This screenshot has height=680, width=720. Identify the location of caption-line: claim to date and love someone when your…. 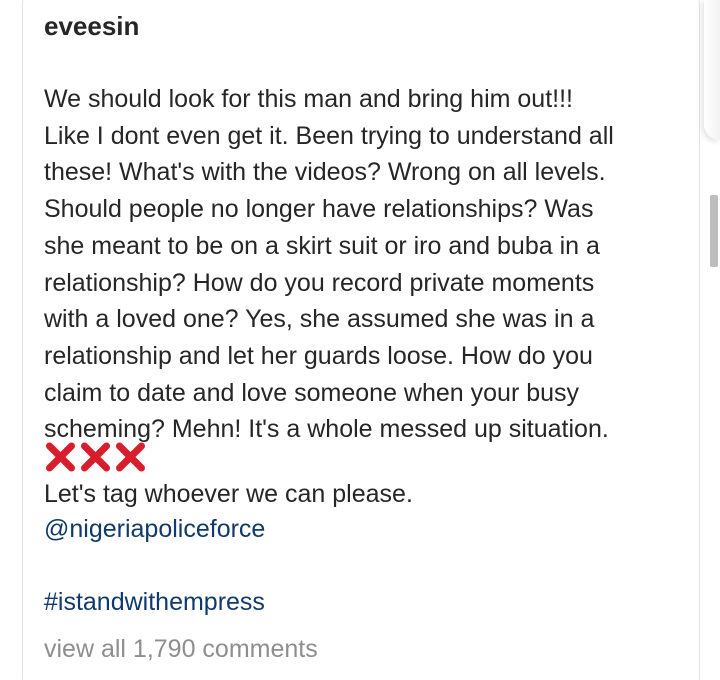
(312, 392).